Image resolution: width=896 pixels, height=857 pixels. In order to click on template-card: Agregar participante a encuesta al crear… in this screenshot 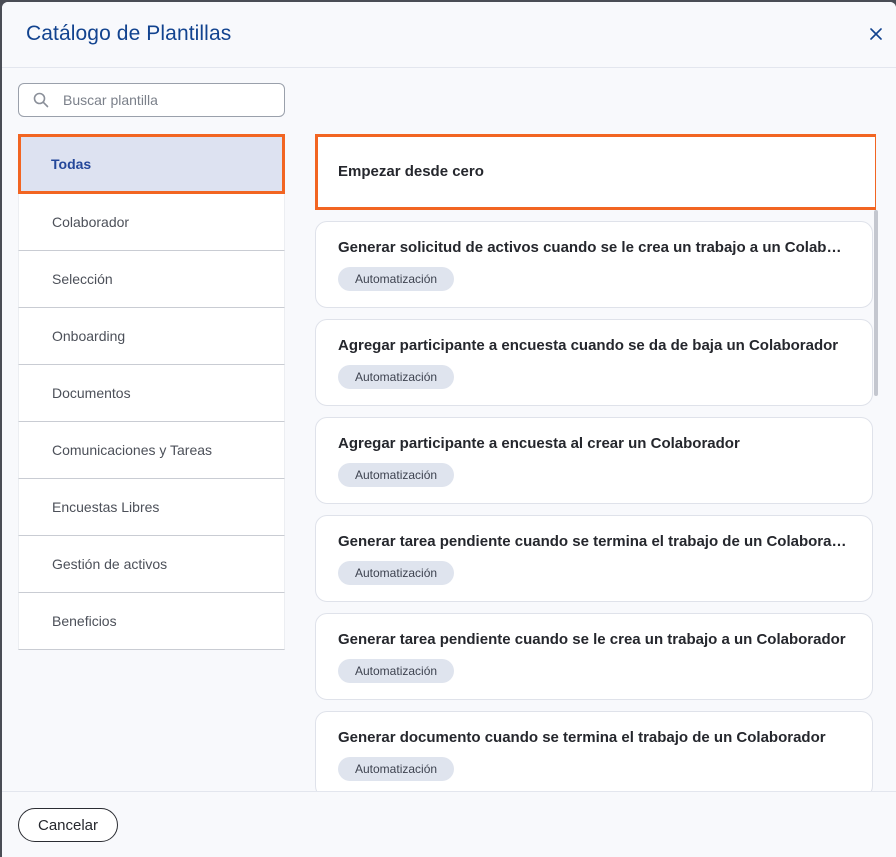, I will do `click(594, 460)`.